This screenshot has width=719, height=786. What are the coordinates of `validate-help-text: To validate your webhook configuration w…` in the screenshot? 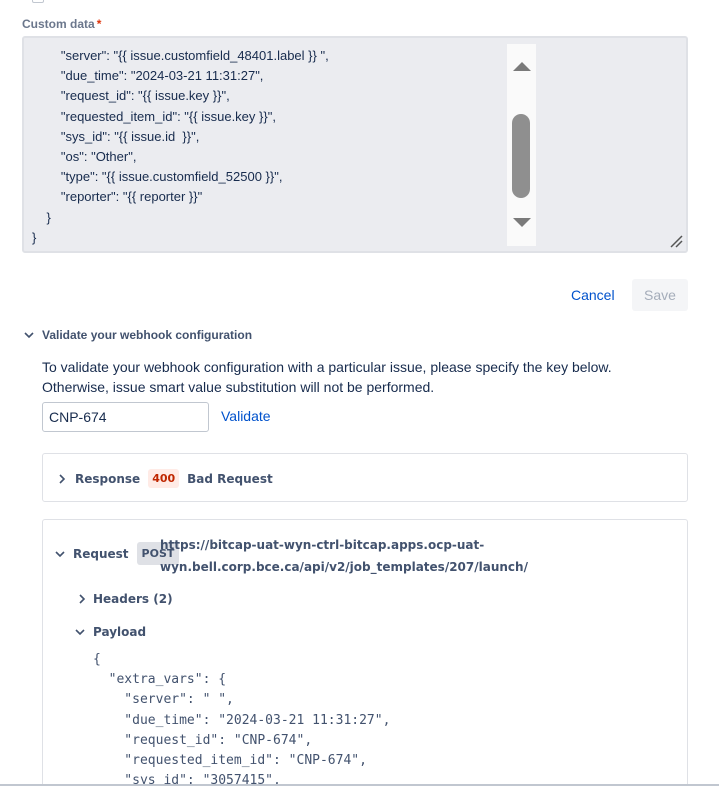 It's located at (352, 377).